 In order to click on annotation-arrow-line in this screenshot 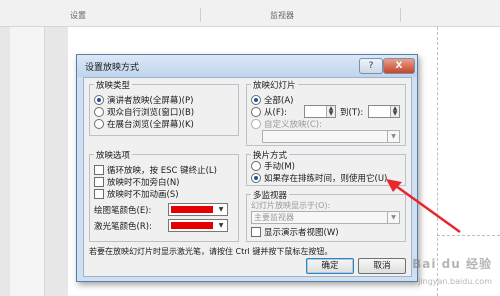, I will do `click(428, 209)`.